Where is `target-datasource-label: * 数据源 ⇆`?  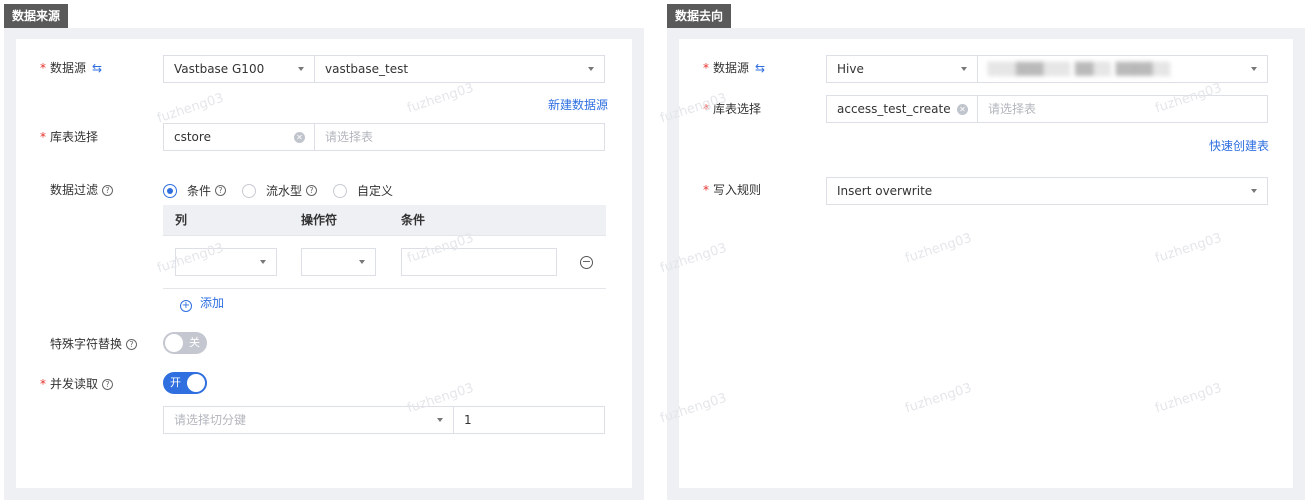
target-datasource-label: * 数据源 ⇆ is located at coordinates (734, 68).